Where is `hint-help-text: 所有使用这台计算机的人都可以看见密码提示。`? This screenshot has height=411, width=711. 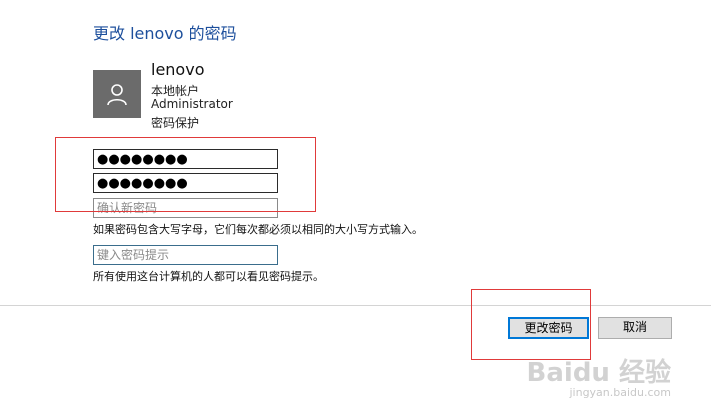
hint-help-text: 所有使用这台计算机的人都可以看见密码提示。 is located at coordinates (208, 276).